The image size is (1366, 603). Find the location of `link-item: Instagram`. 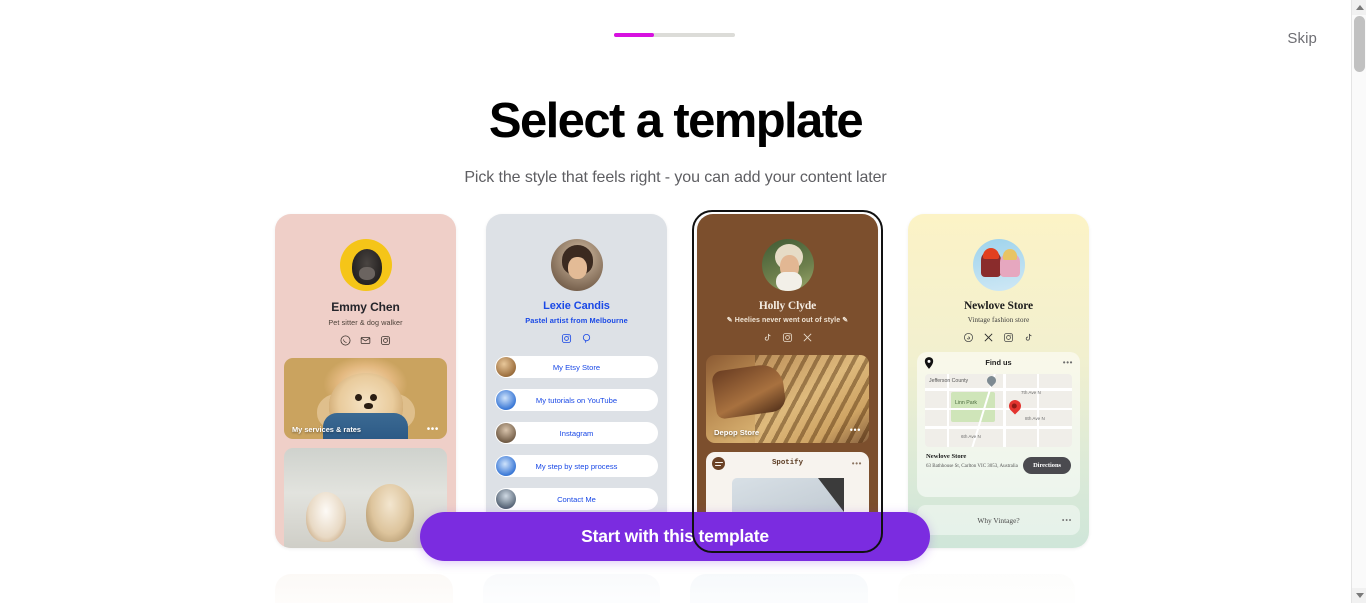

link-item: Instagram is located at coordinates (576, 433).